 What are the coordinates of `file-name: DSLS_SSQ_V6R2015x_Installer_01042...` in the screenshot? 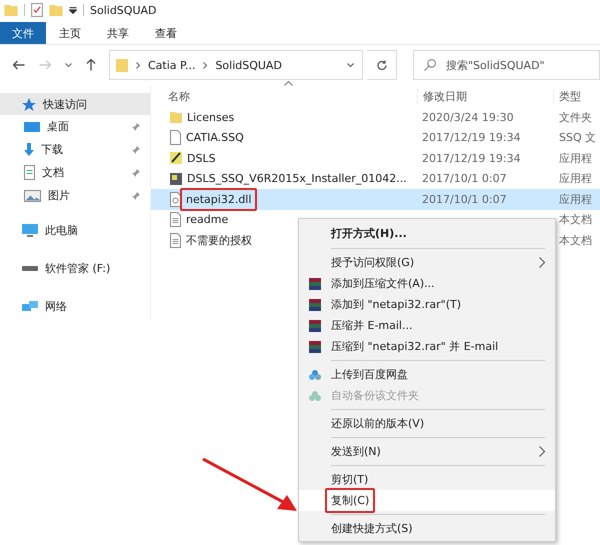 It's located at (297, 179).